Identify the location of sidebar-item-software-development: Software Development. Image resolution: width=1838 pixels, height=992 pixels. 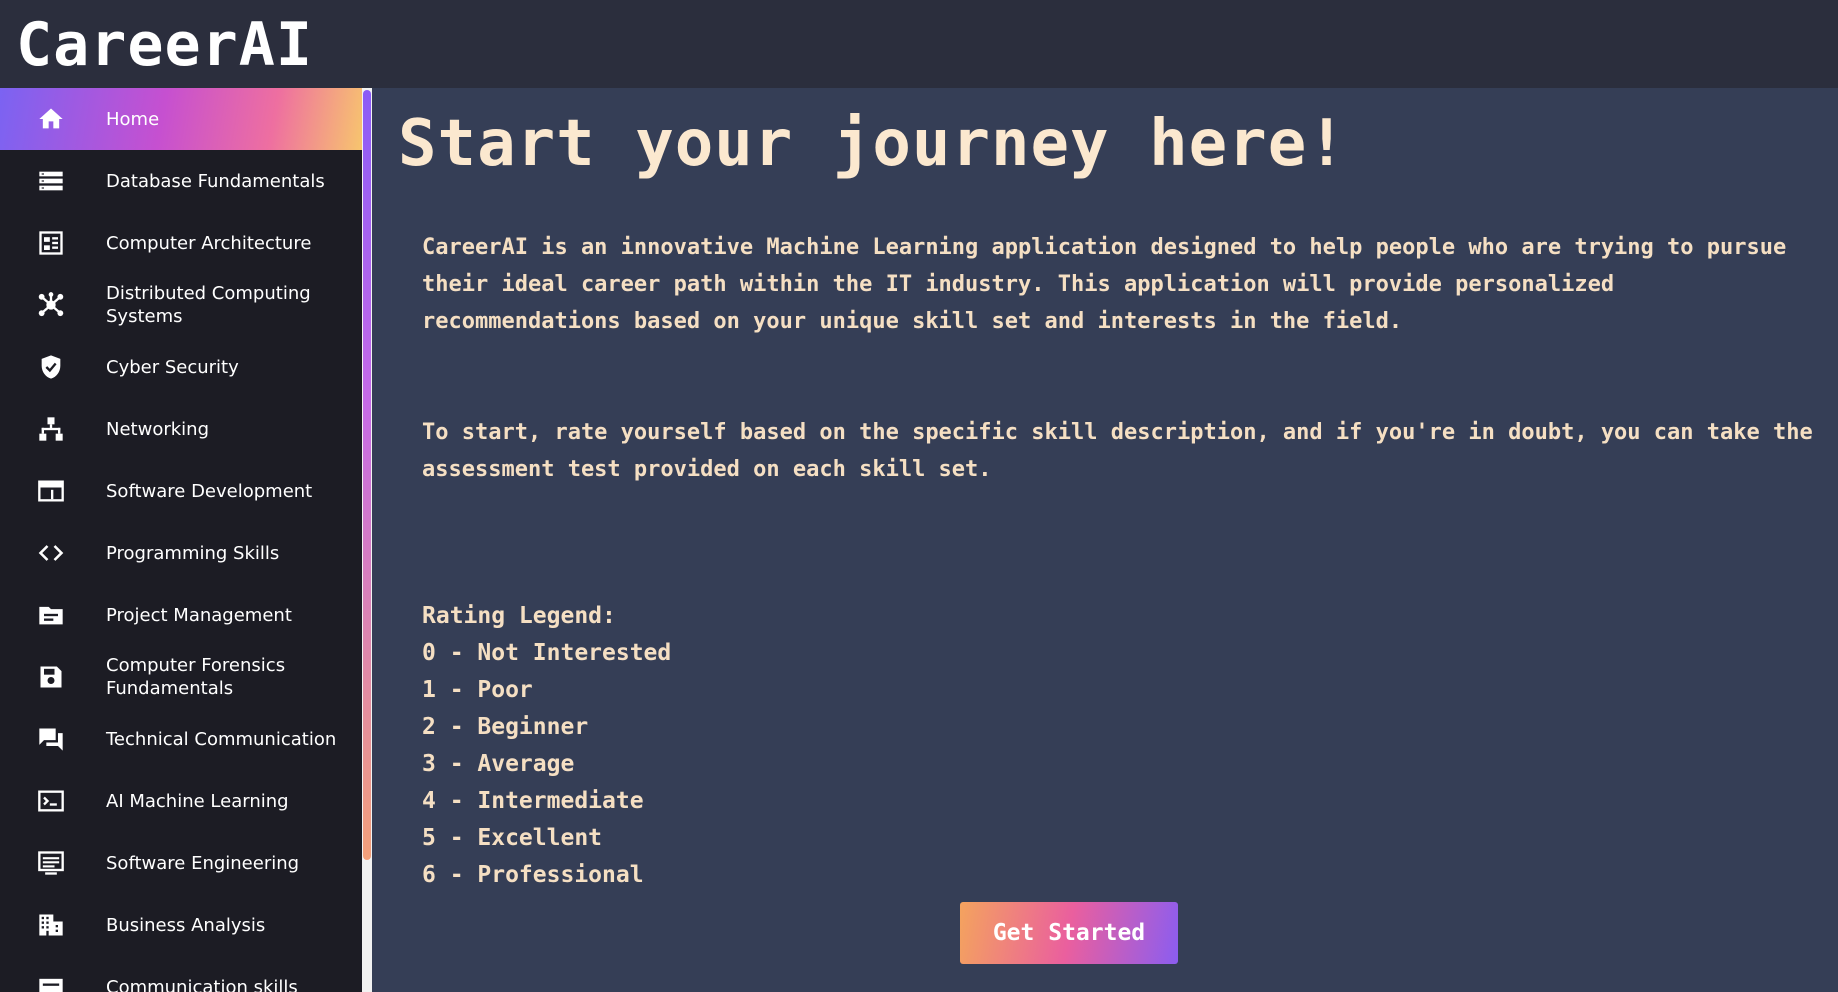
(181, 491).